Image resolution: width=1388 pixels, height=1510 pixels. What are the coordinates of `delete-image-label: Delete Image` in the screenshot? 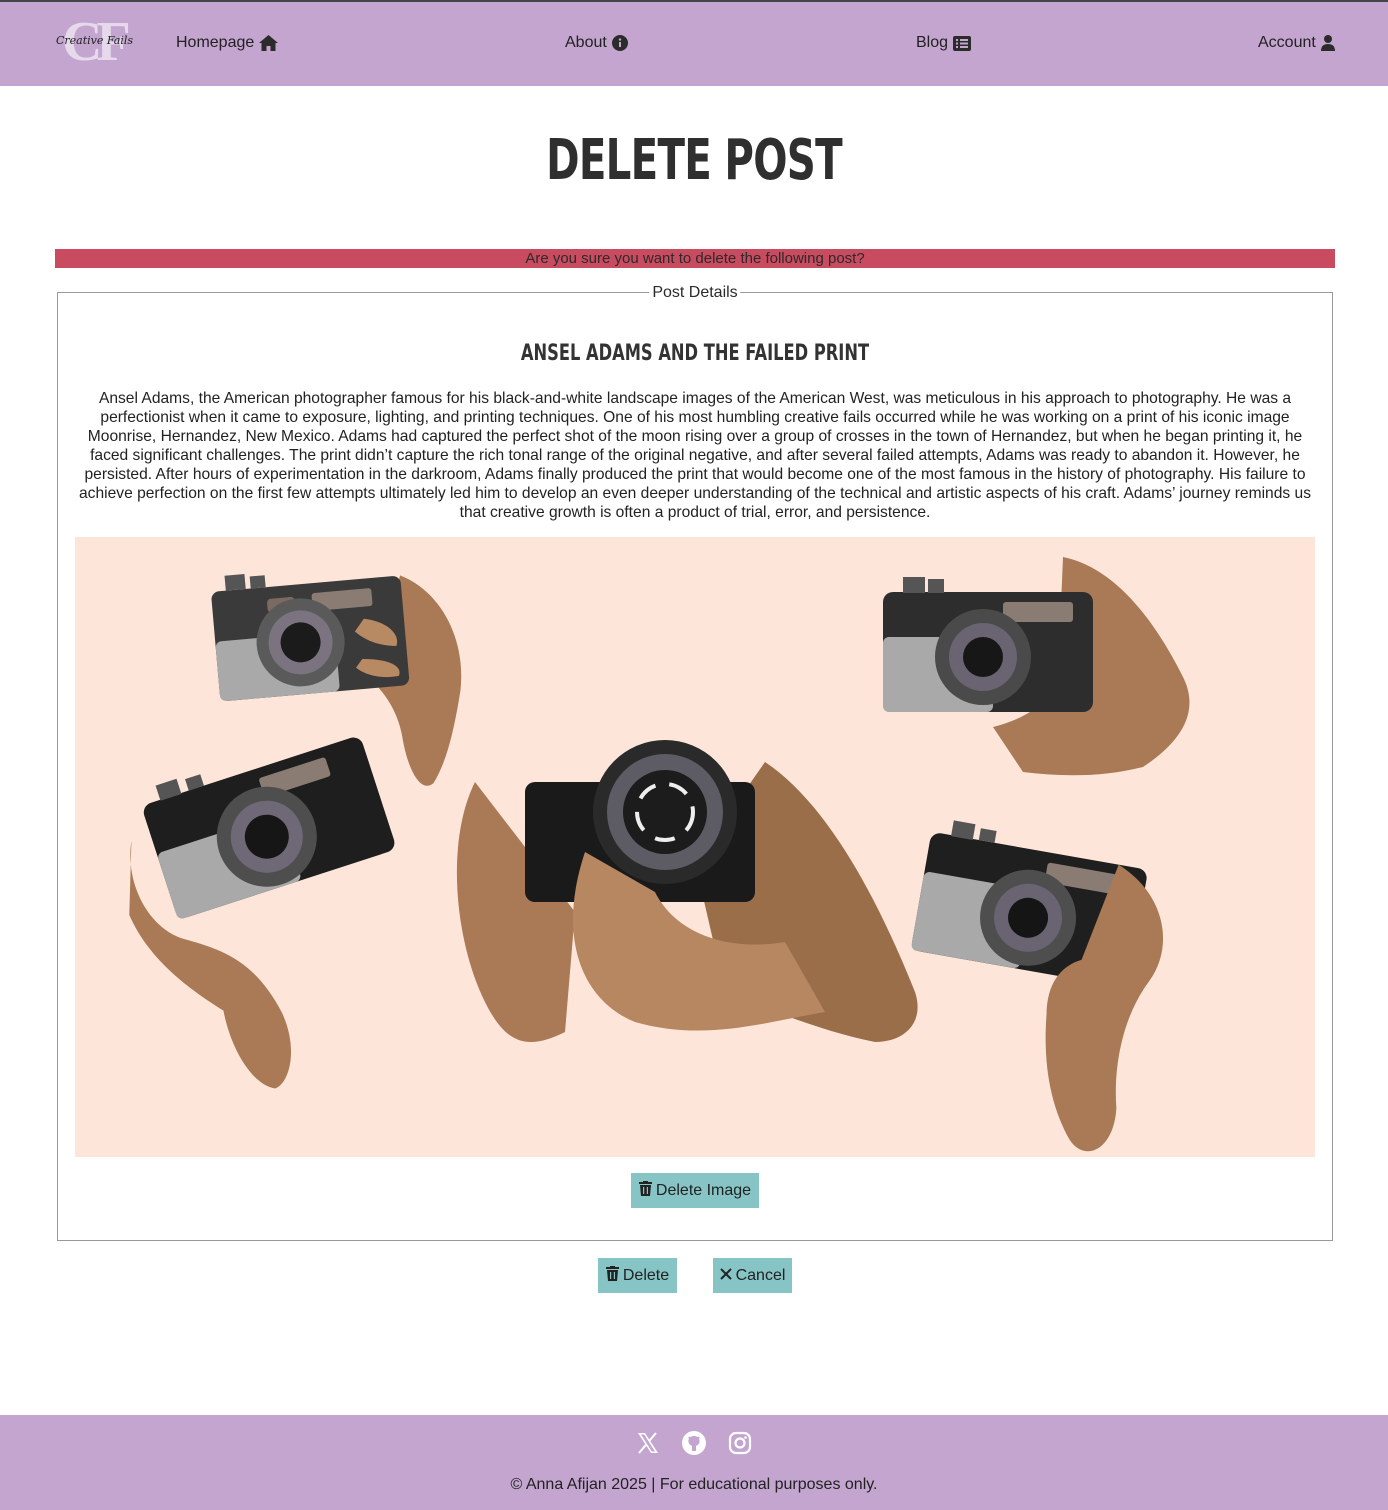 It's located at (703, 1190).